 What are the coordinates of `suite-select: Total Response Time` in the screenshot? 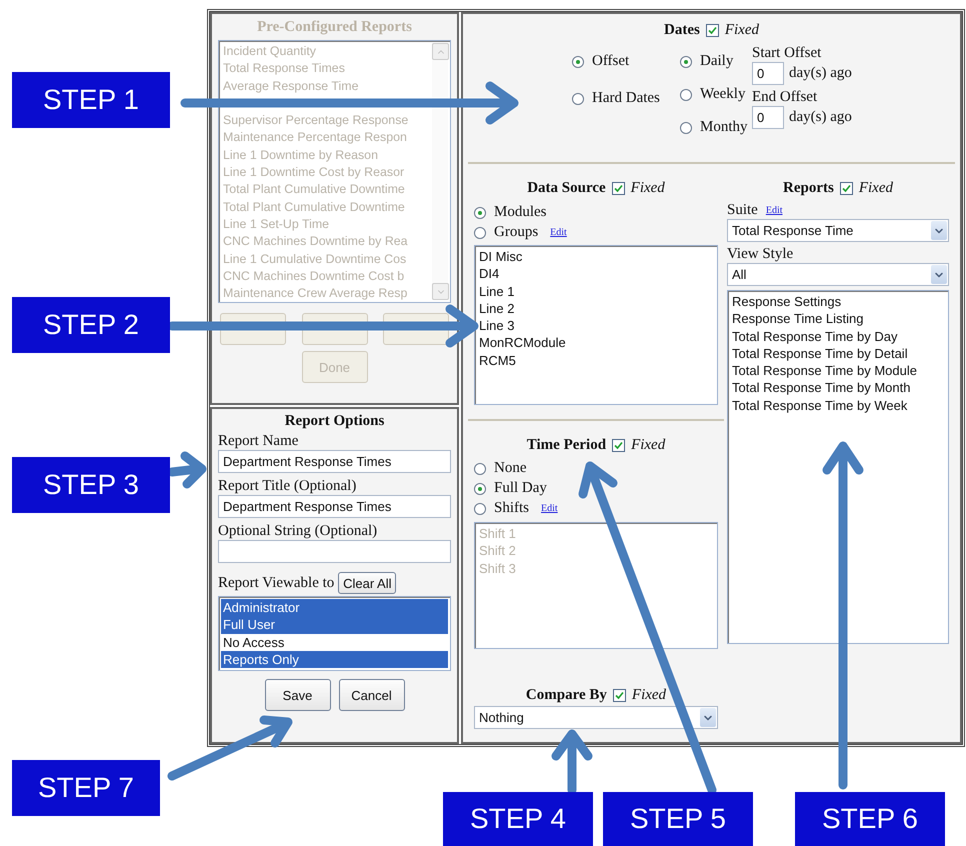 It's located at (838, 230).